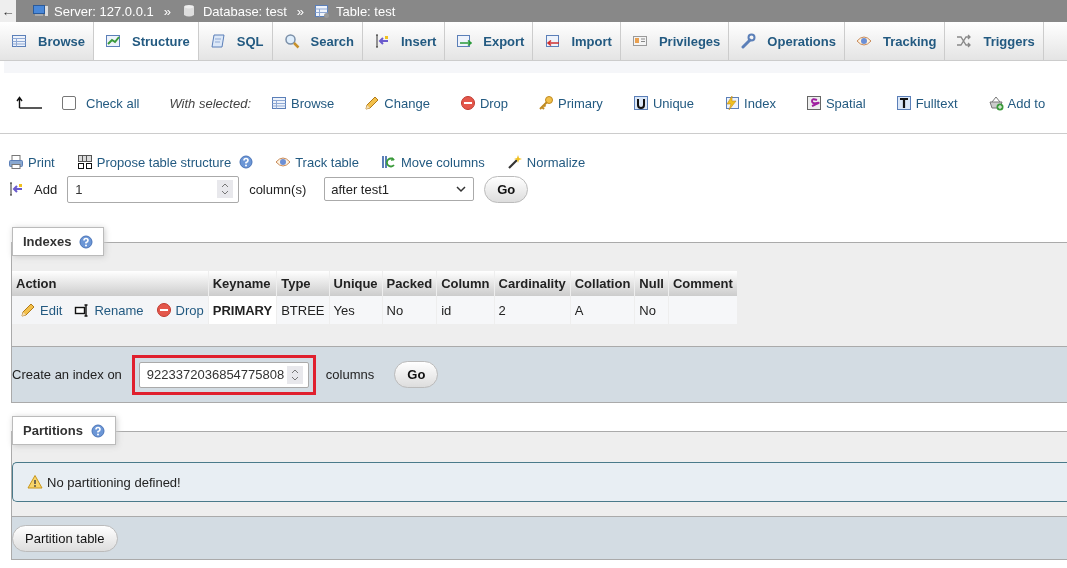 The width and height of the screenshot is (1067, 568). Describe the element at coordinates (82, 310) in the screenshot. I see `rename-icon` at that location.